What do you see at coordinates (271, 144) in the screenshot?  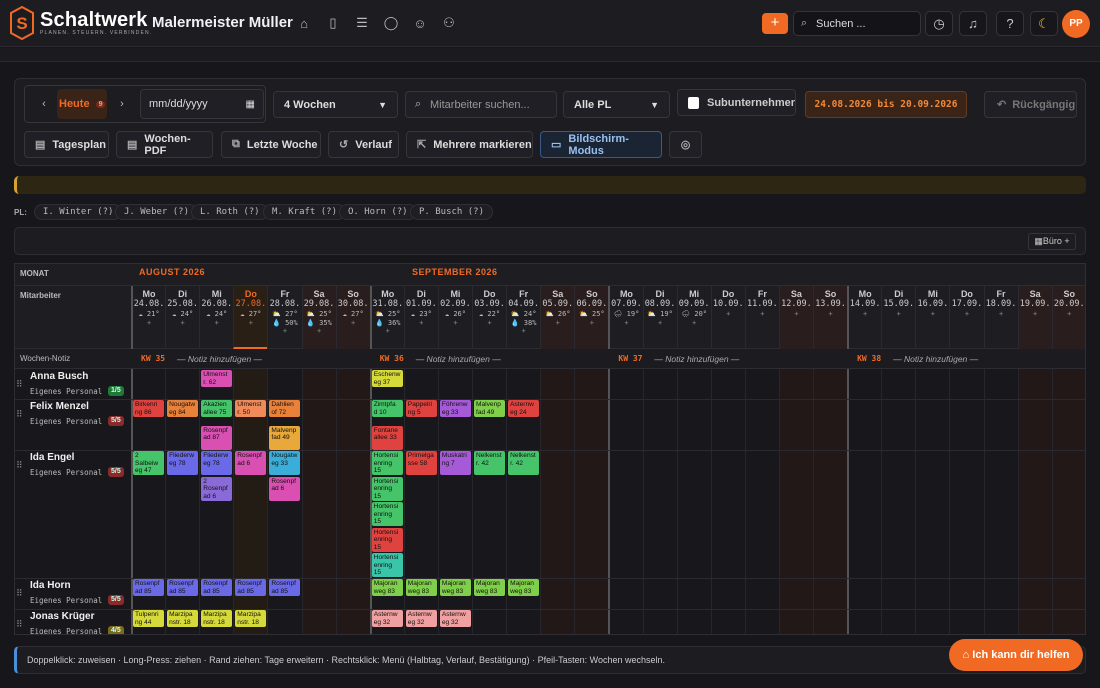 I see `letzte-woche-button: ⧉ Letzte Woche` at bounding box center [271, 144].